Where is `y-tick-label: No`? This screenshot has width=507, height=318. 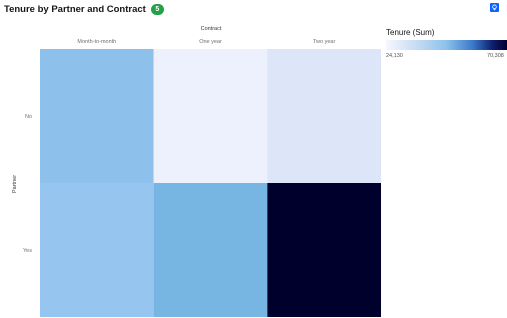 y-tick-label: No is located at coordinates (28, 117).